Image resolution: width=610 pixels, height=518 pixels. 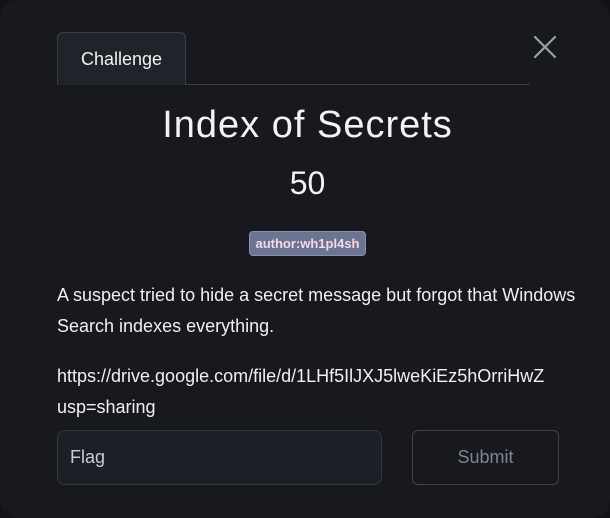 What do you see at coordinates (219, 457) in the screenshot?
I see `flag-input` at bounding box center [219, 457].